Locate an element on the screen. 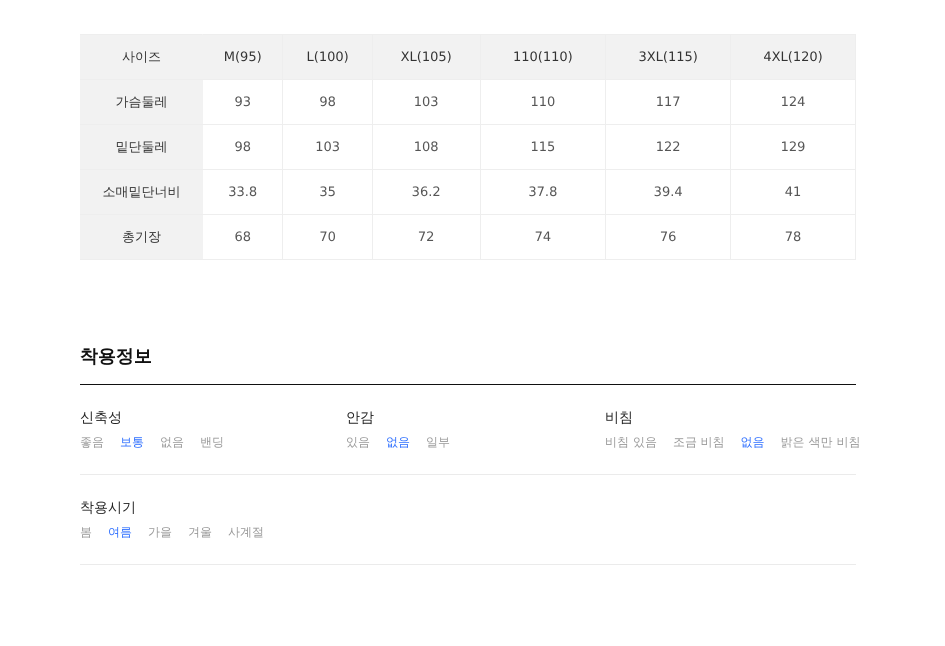 This screenshot has width=945, height=646. section-title: 착용정보 is located at coordinates (116, 357).